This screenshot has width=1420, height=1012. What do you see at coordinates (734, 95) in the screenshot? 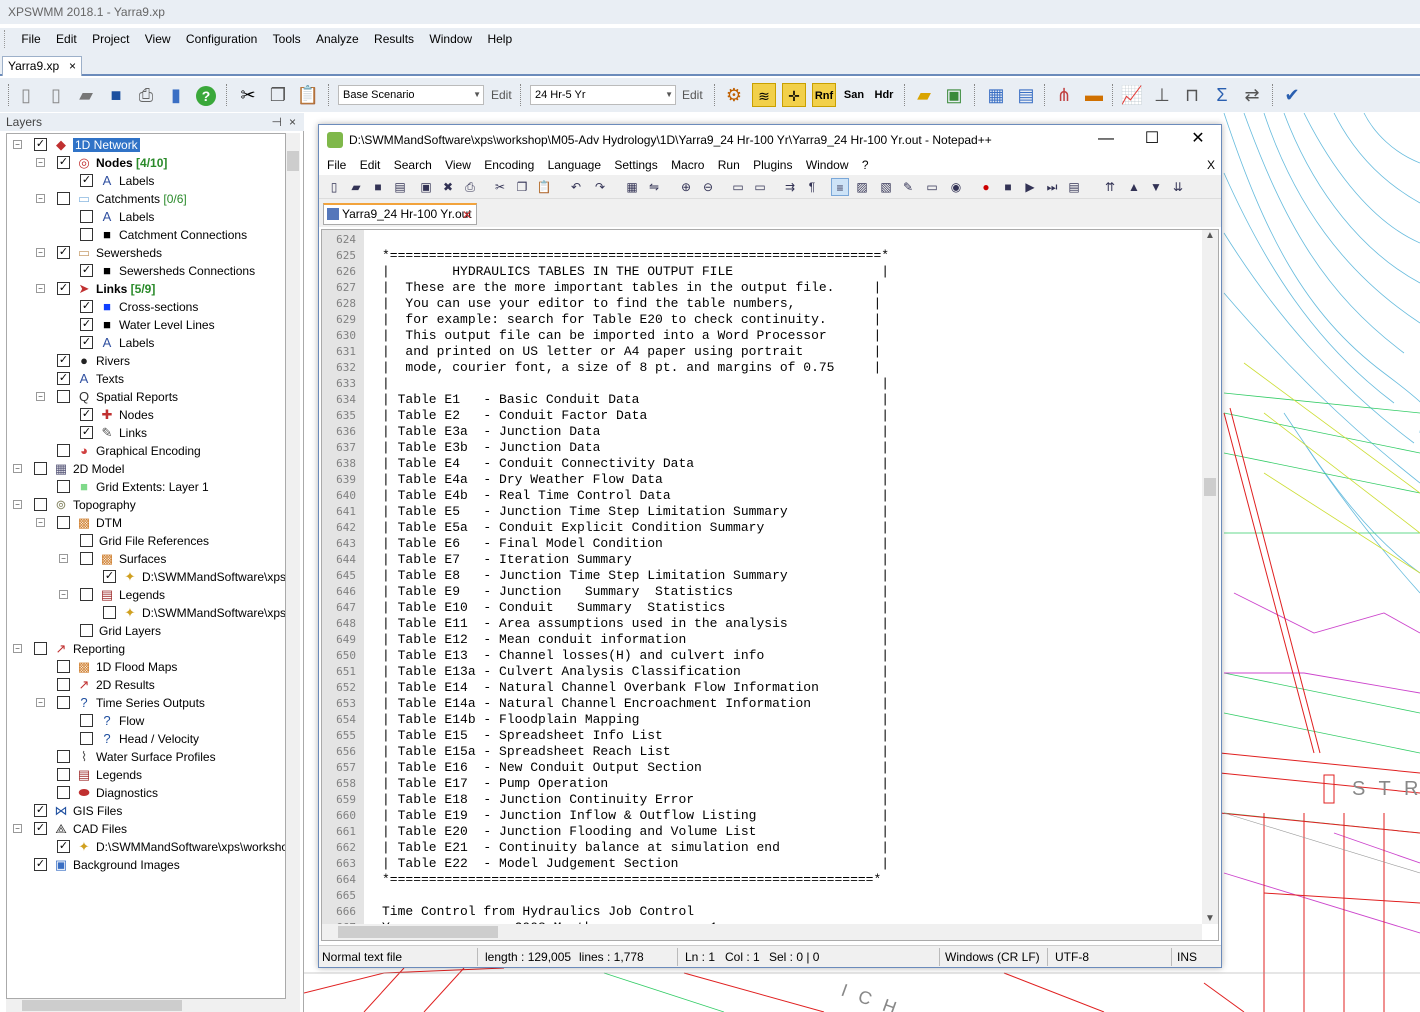
I see `settings-gear-icon: ⚙` at bounding box center [734, 95].